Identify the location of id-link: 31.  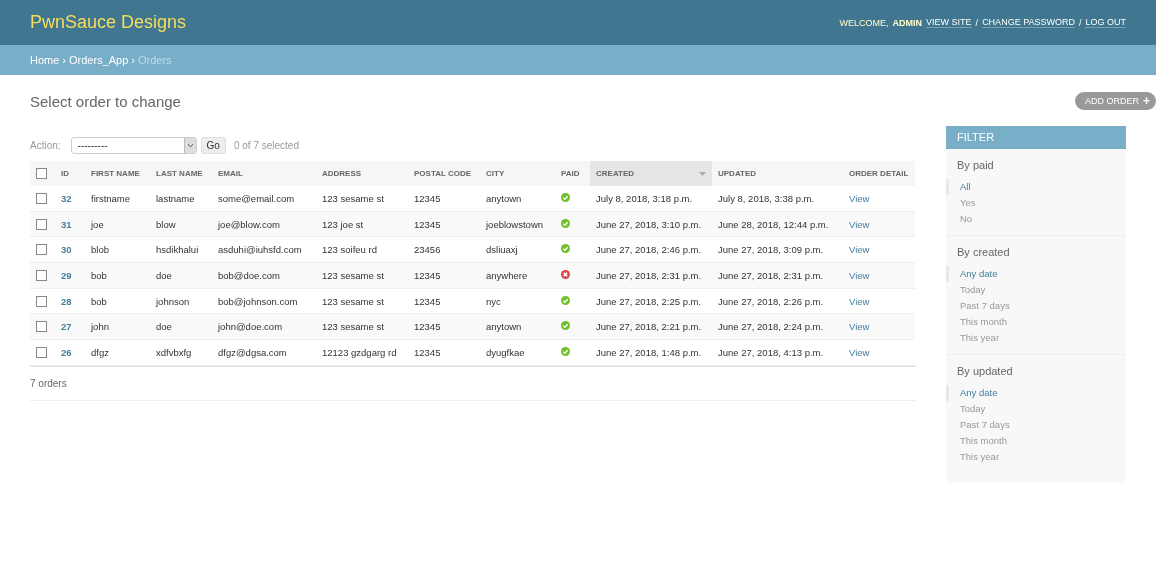
(66, 224).